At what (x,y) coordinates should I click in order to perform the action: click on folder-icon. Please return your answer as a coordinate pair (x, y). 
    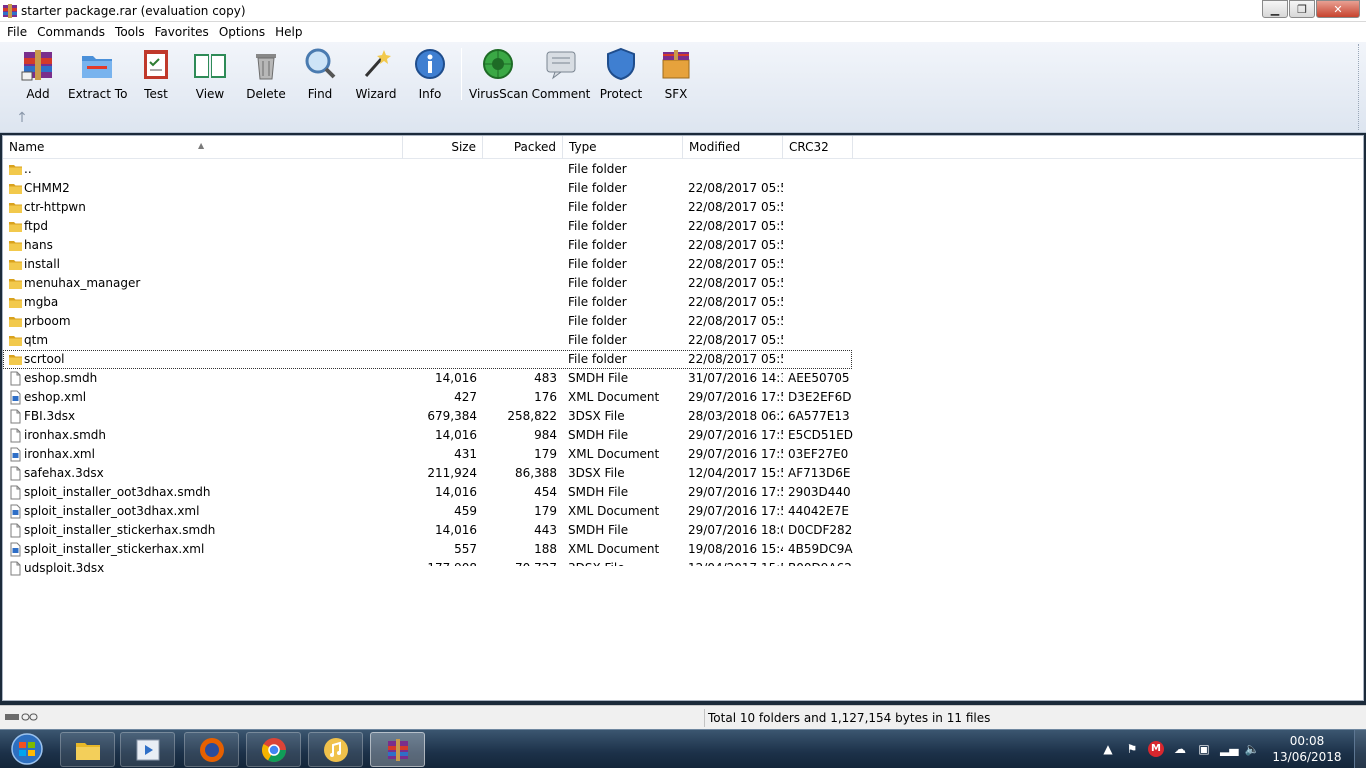
    Looking at the image, I should click on (15, 245).